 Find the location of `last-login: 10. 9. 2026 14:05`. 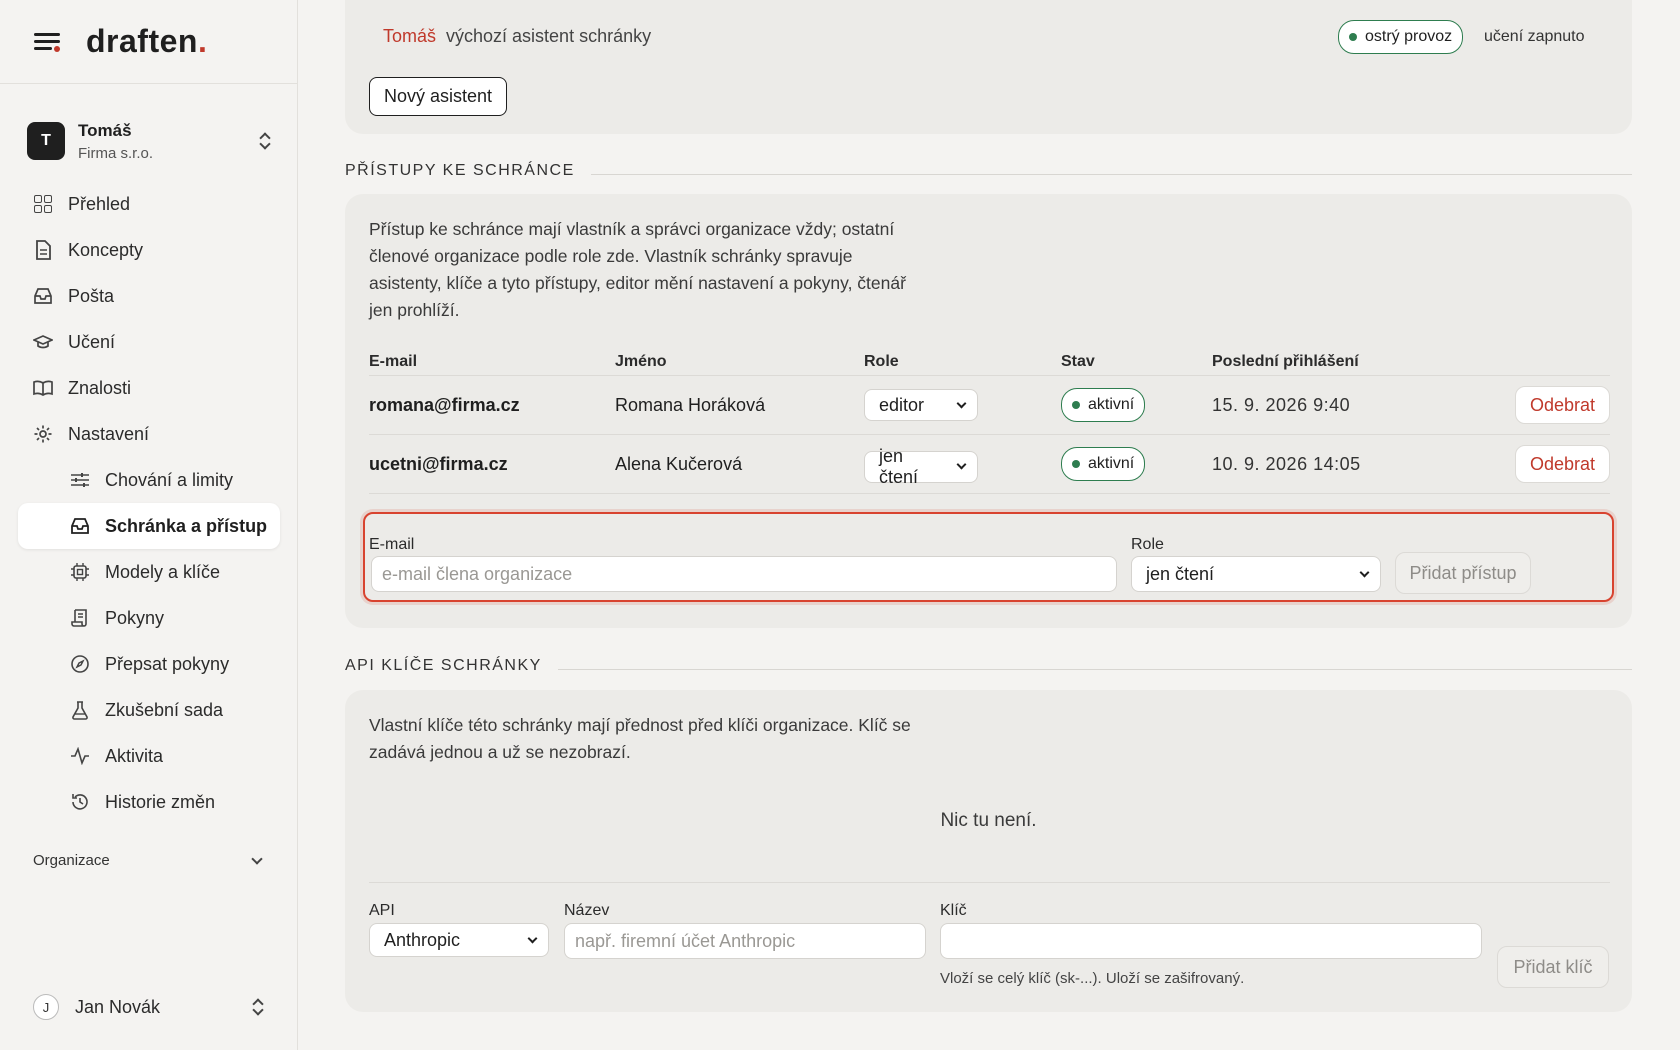

last-login: 10. 9. 2026 14:05 is located at coordinates (1286, 463).